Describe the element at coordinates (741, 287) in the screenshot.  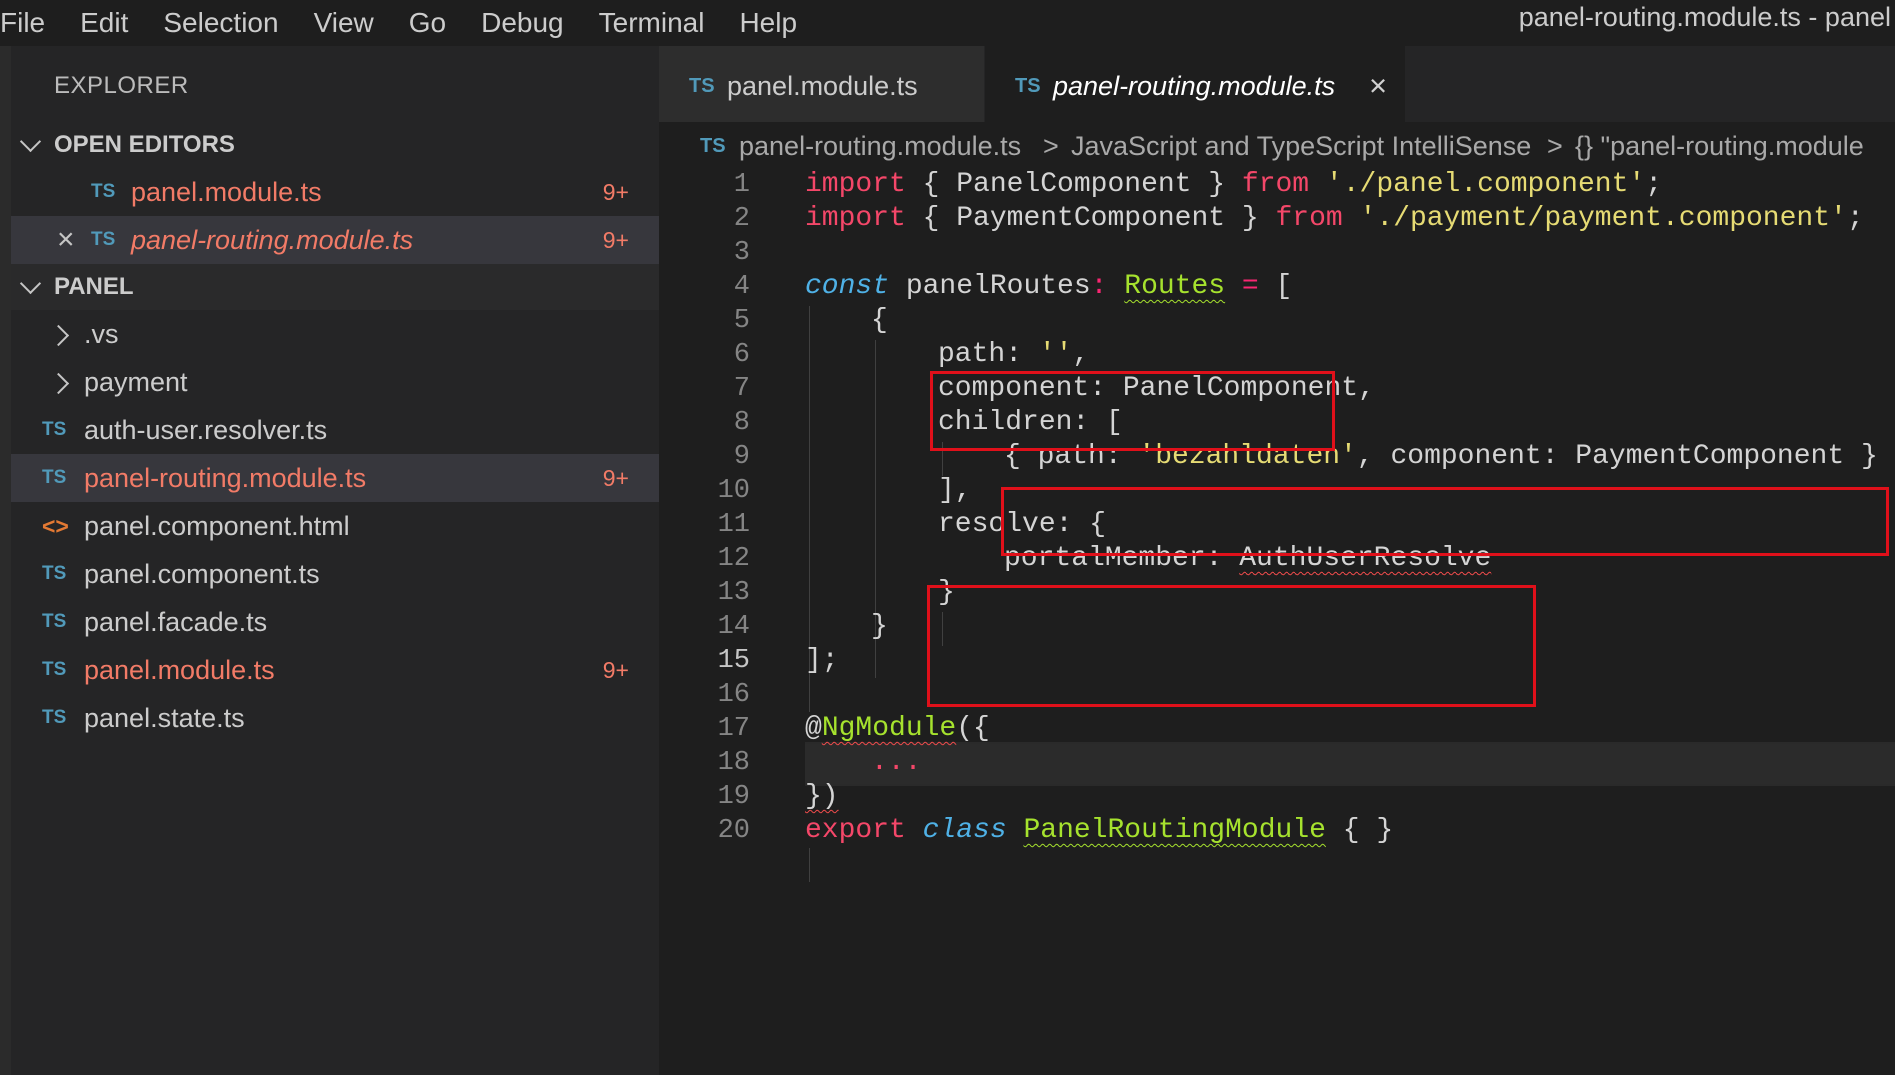
I see `line-number: 4` at that location.